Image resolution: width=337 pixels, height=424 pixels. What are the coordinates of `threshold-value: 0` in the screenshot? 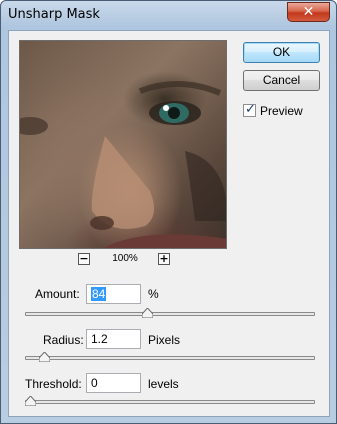 It's located at (94, 383).